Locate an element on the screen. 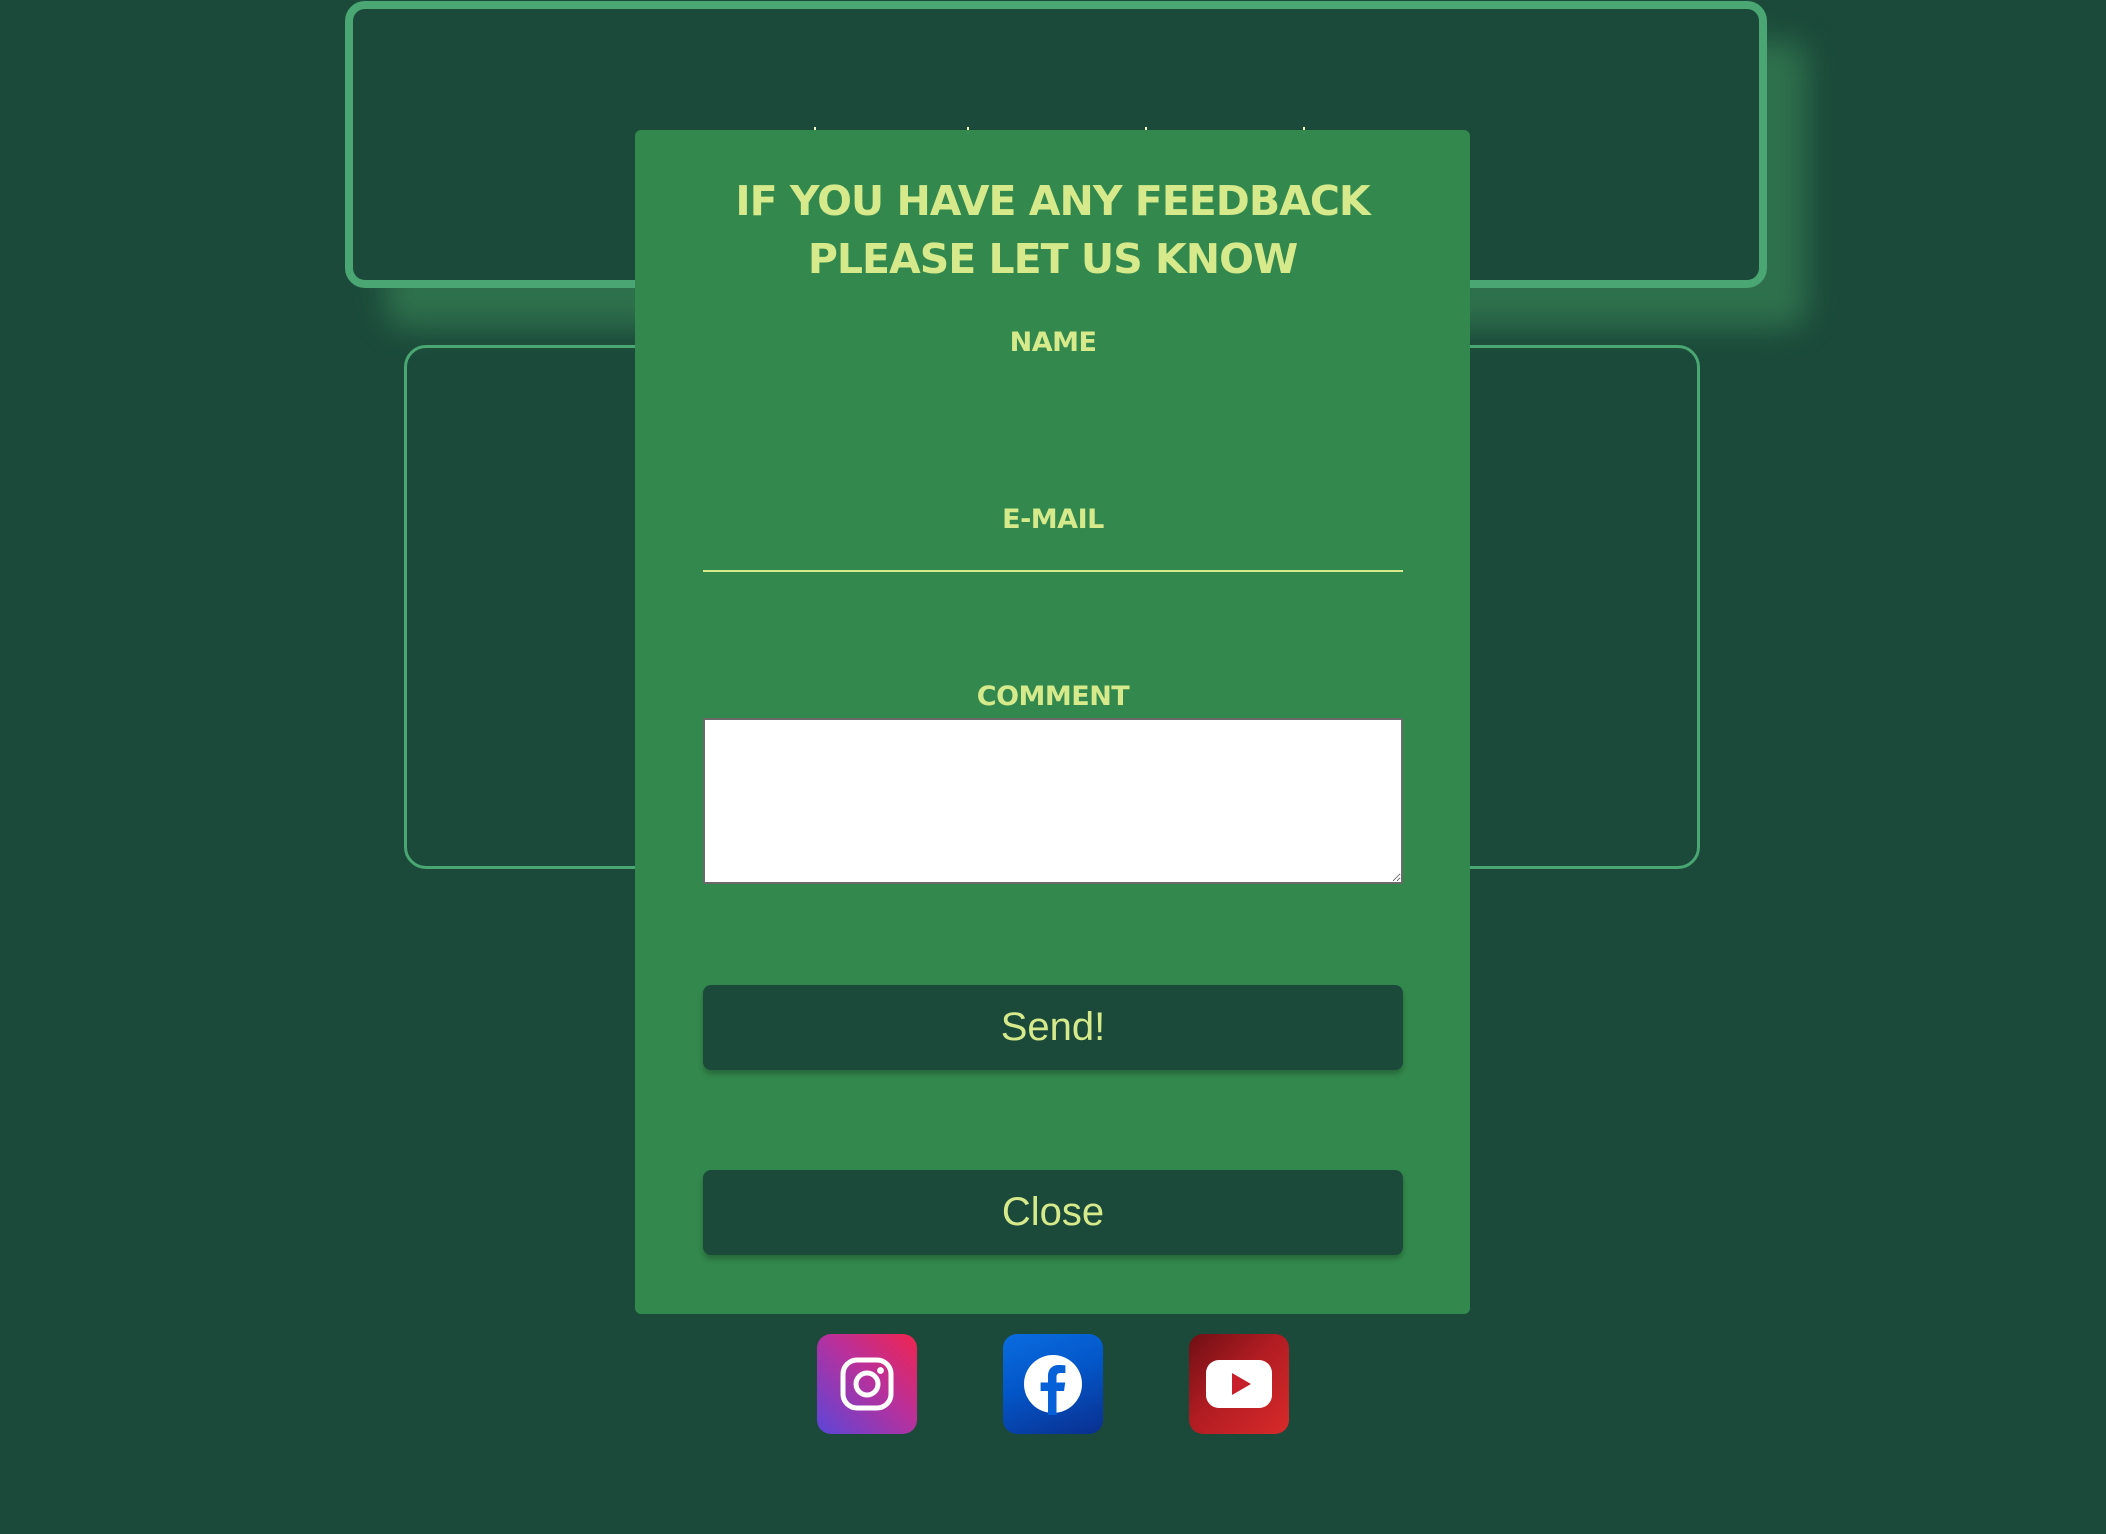 The height and width of the screenshot is (1534, 2106). instagram-icon is located at coordinates (867, 1384).